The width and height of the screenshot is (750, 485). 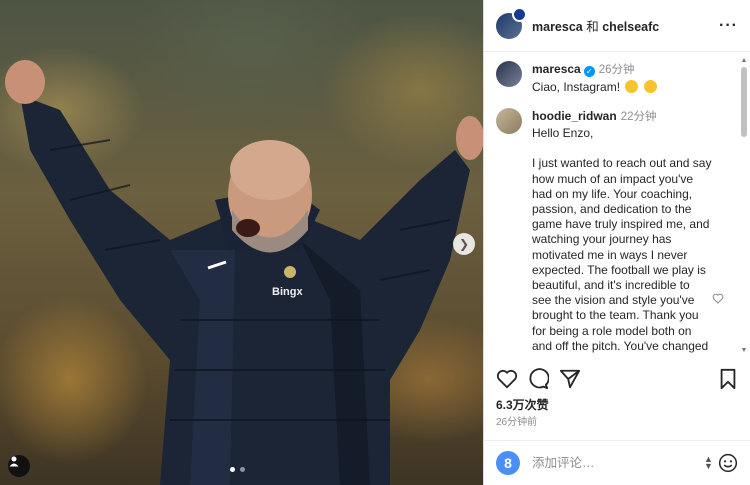 What do you see at coordinates (538, 379) in the screenshot?
I see `comment-icon` at bounding box center [538, 379].